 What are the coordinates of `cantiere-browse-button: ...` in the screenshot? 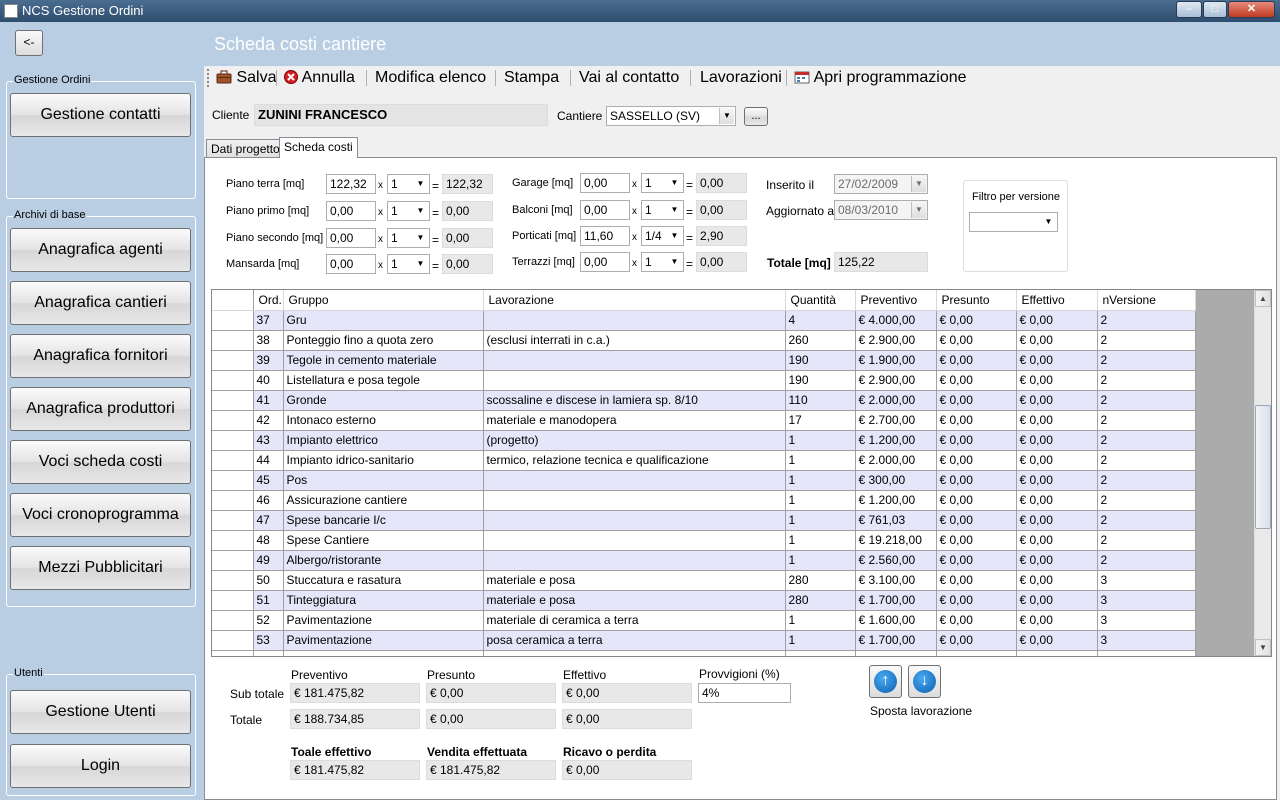 It's located at (756, 116).